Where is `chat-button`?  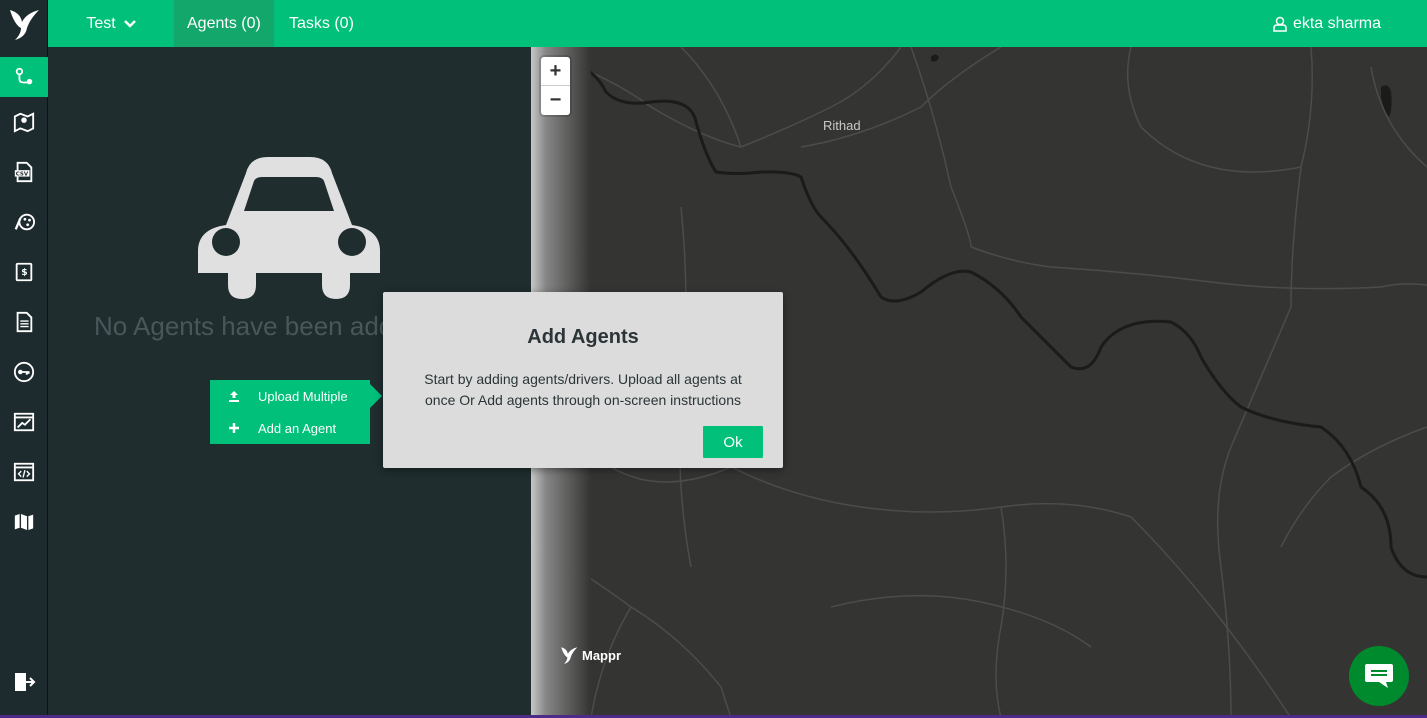
chat-button is located at coordinates (1379, 676).